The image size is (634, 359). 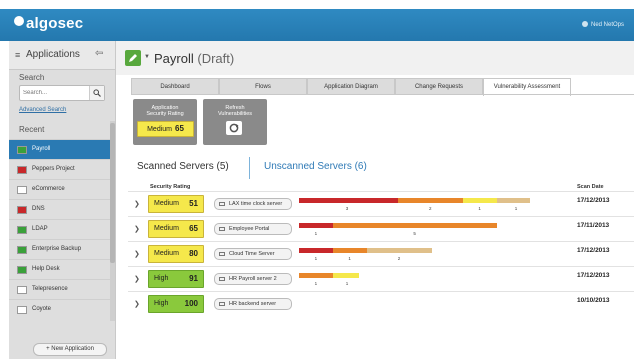 What do you see at coordinates (263, 86) in the screenshot?
I see `tab-flows: Flows` at bounding box center [263, 86].